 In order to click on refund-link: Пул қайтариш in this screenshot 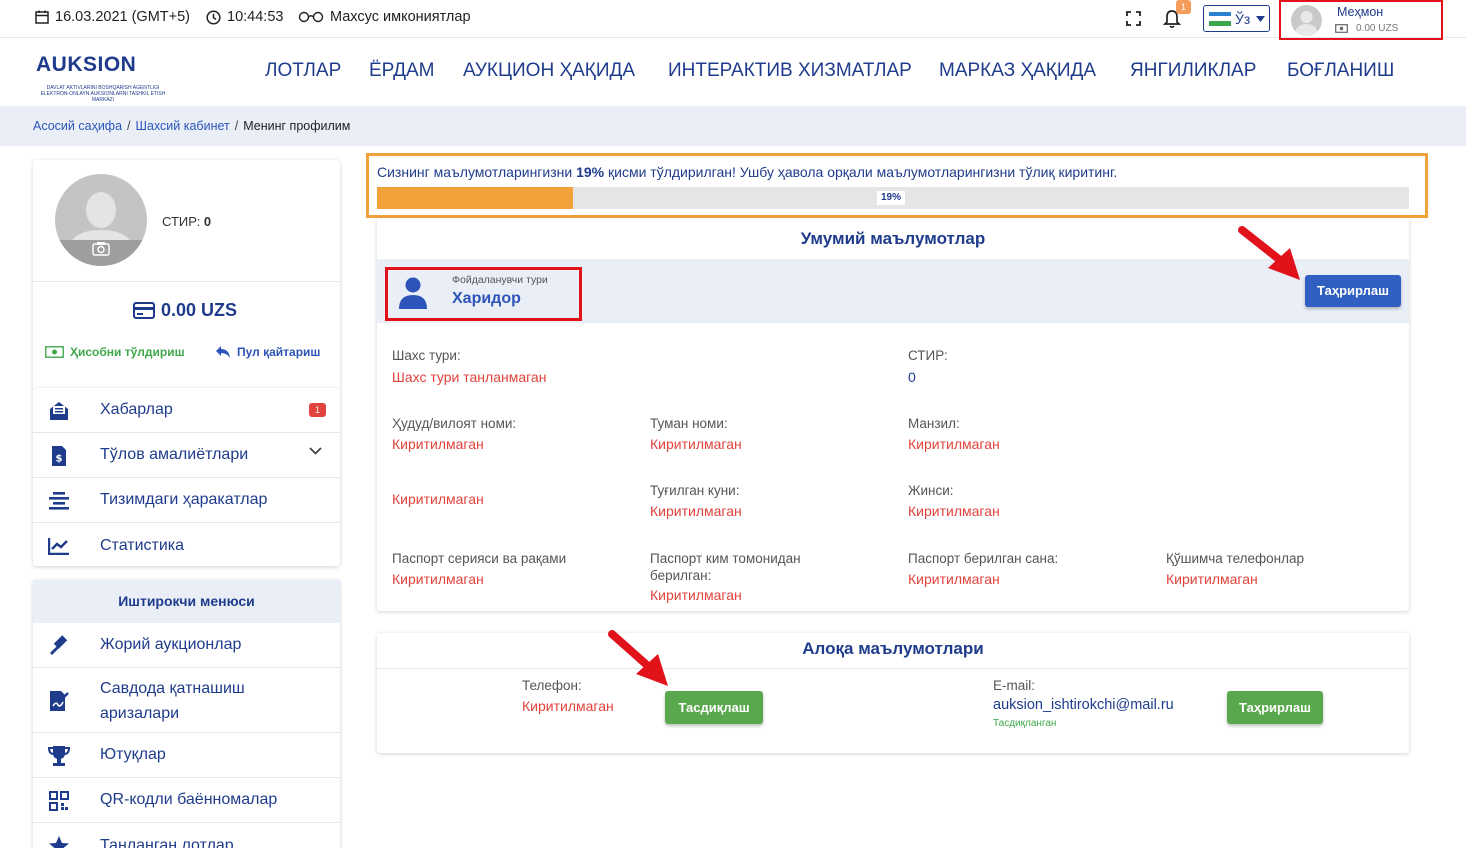, I will do `click(267, 352)`.